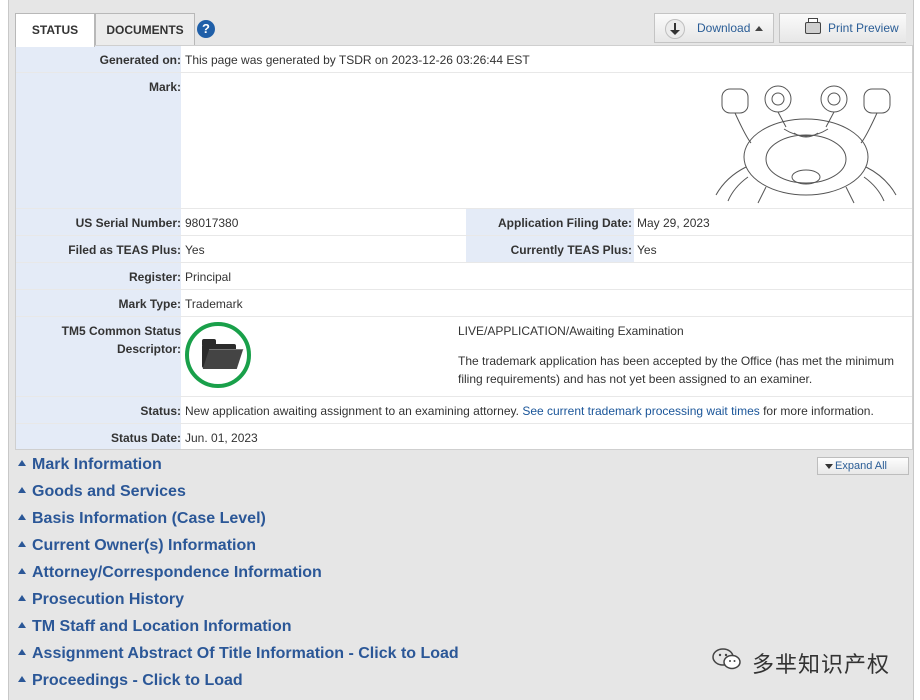 This screenshot has width=920, height=700. What do you see at coordinates (208, 277) in the screenshot?
I see `value-register: Principal` at bounding box center [208, 277].